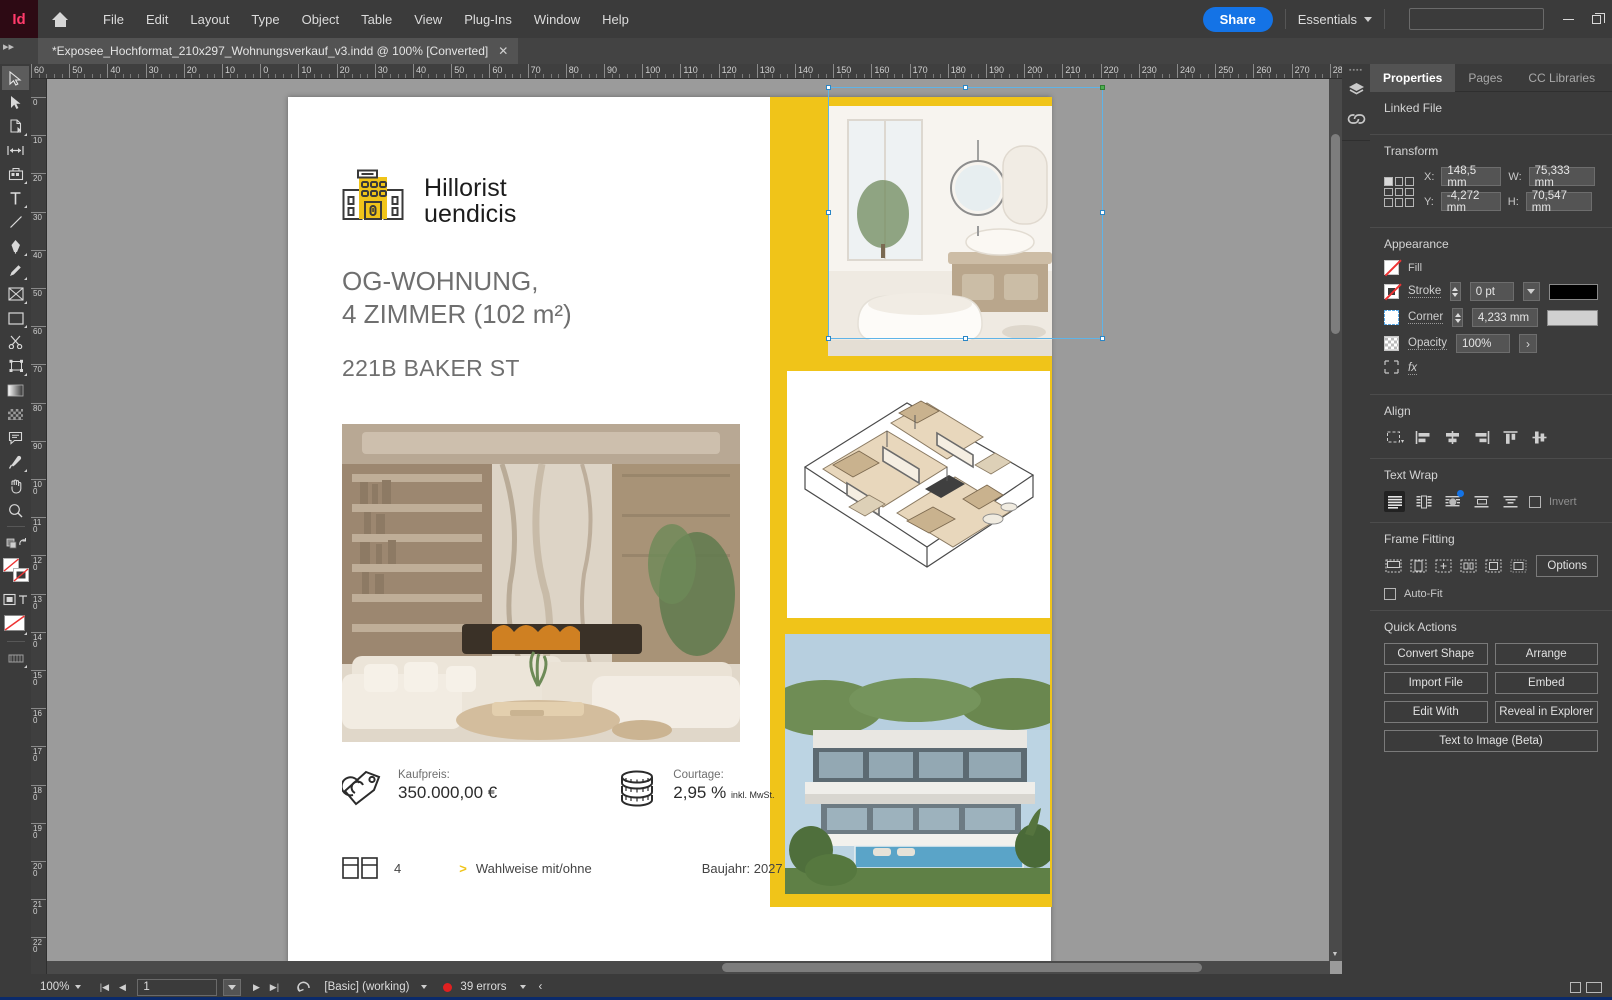 Image resolution: width=1612 pixels, height=1000 pixels. I want to click on align-left-icon, so click(1423, 437).